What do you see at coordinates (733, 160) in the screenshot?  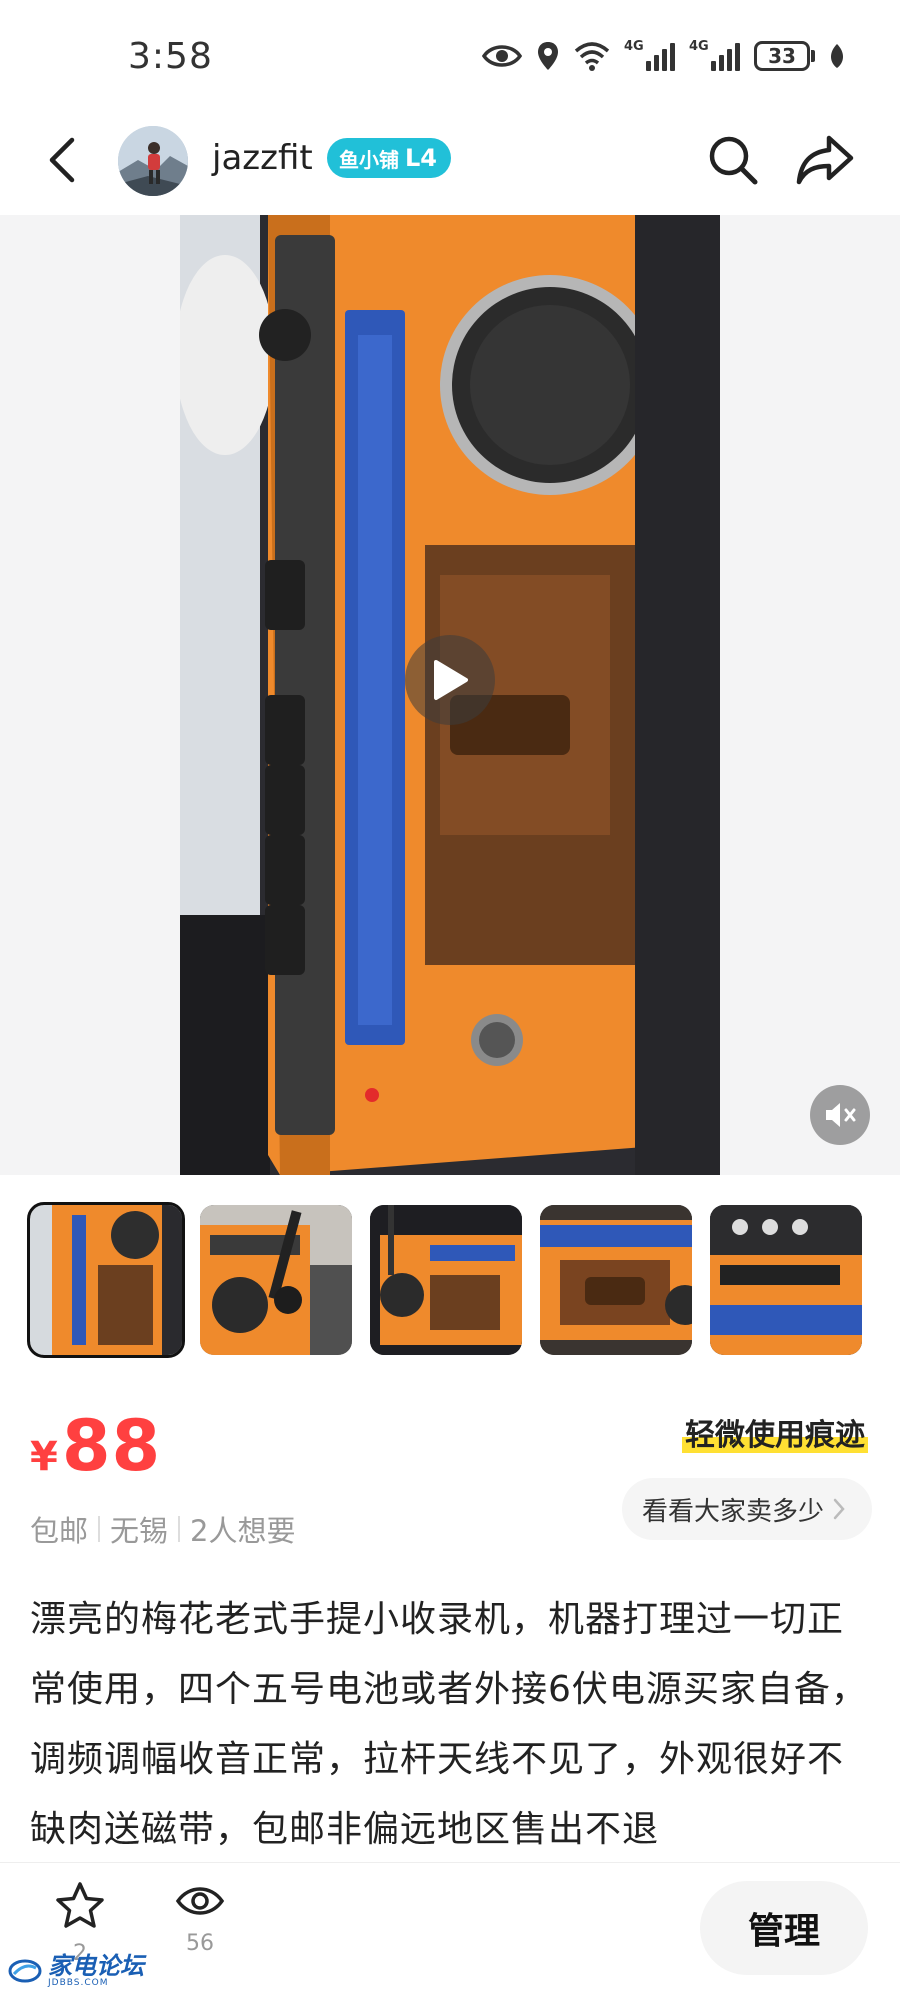 I see `search-icon` at bounding box center [733, 160].